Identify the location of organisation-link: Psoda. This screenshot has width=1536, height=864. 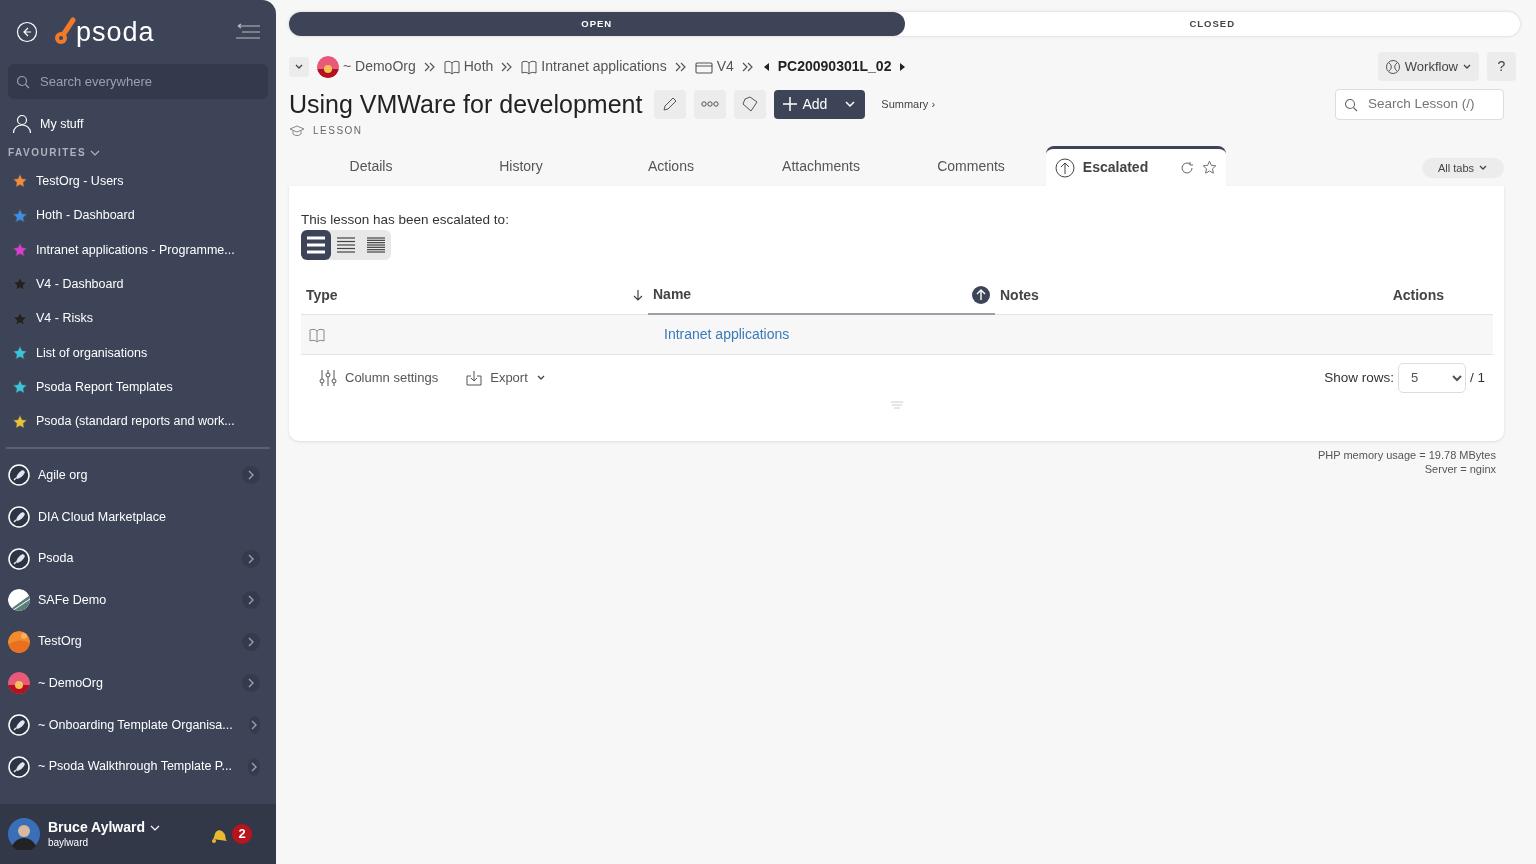
(56, 559).